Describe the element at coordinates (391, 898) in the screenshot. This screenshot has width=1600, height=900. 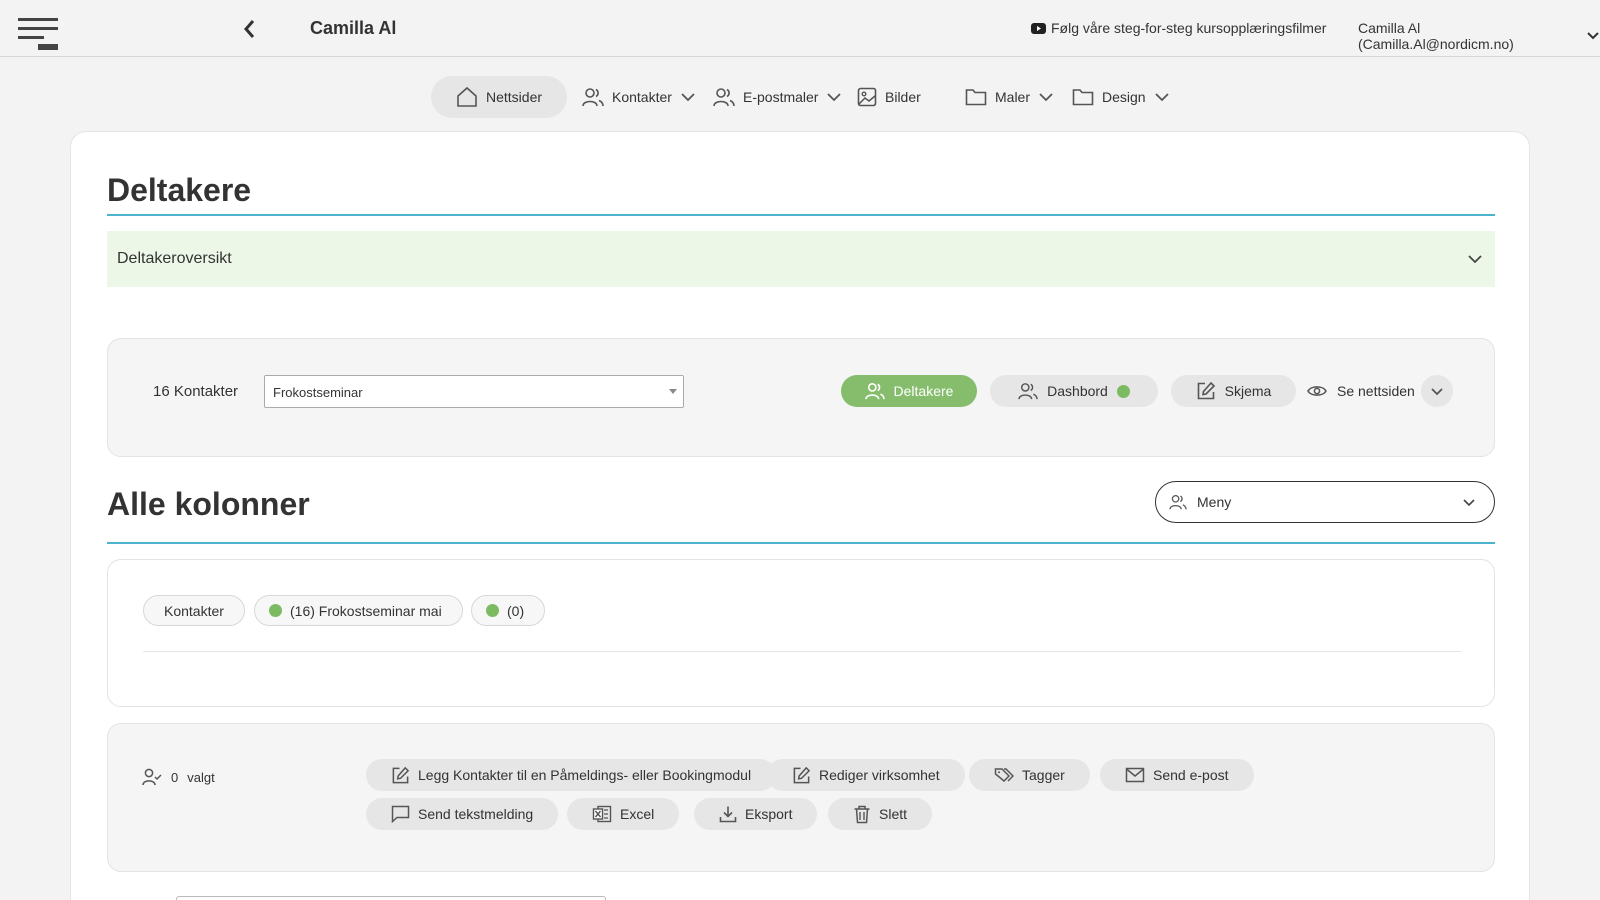
I see `search-input` at that location.